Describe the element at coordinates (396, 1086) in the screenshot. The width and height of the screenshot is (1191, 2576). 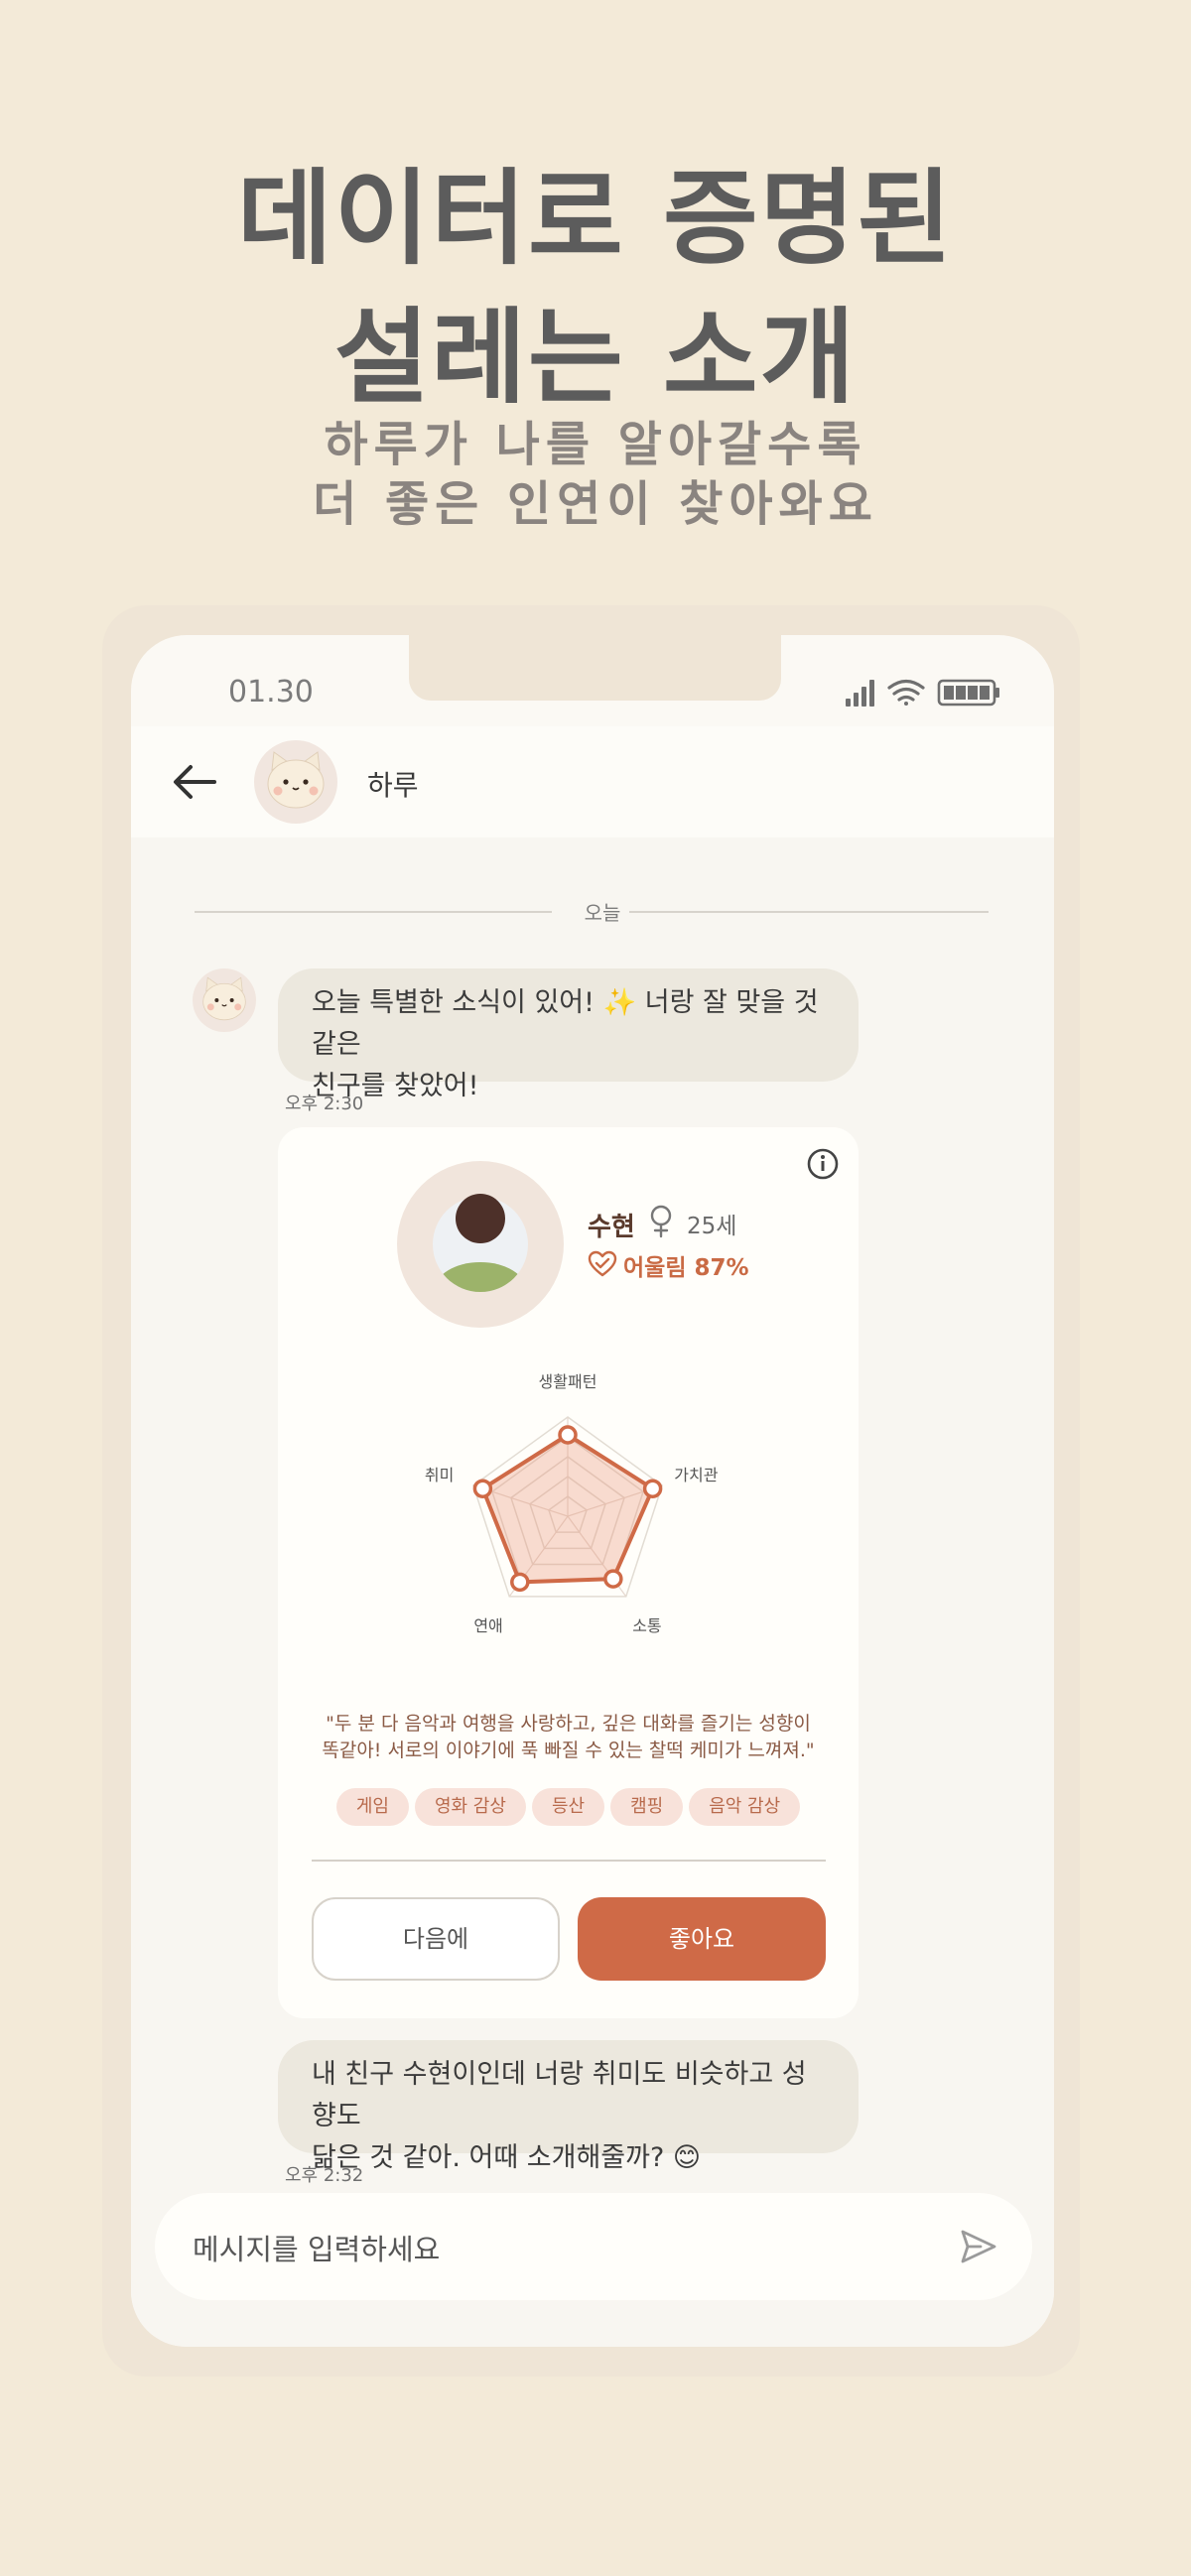
I see `message-line: 친구를 찾았어!` at that location.